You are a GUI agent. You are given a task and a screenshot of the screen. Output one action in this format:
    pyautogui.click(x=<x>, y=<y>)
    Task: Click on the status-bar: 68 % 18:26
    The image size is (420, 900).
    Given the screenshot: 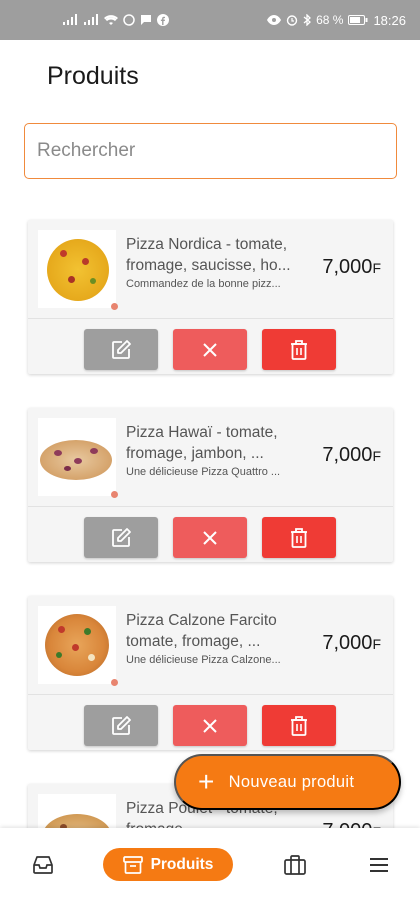 What is the action you would take?
    pyautogui.click(x=210, y=20)
    